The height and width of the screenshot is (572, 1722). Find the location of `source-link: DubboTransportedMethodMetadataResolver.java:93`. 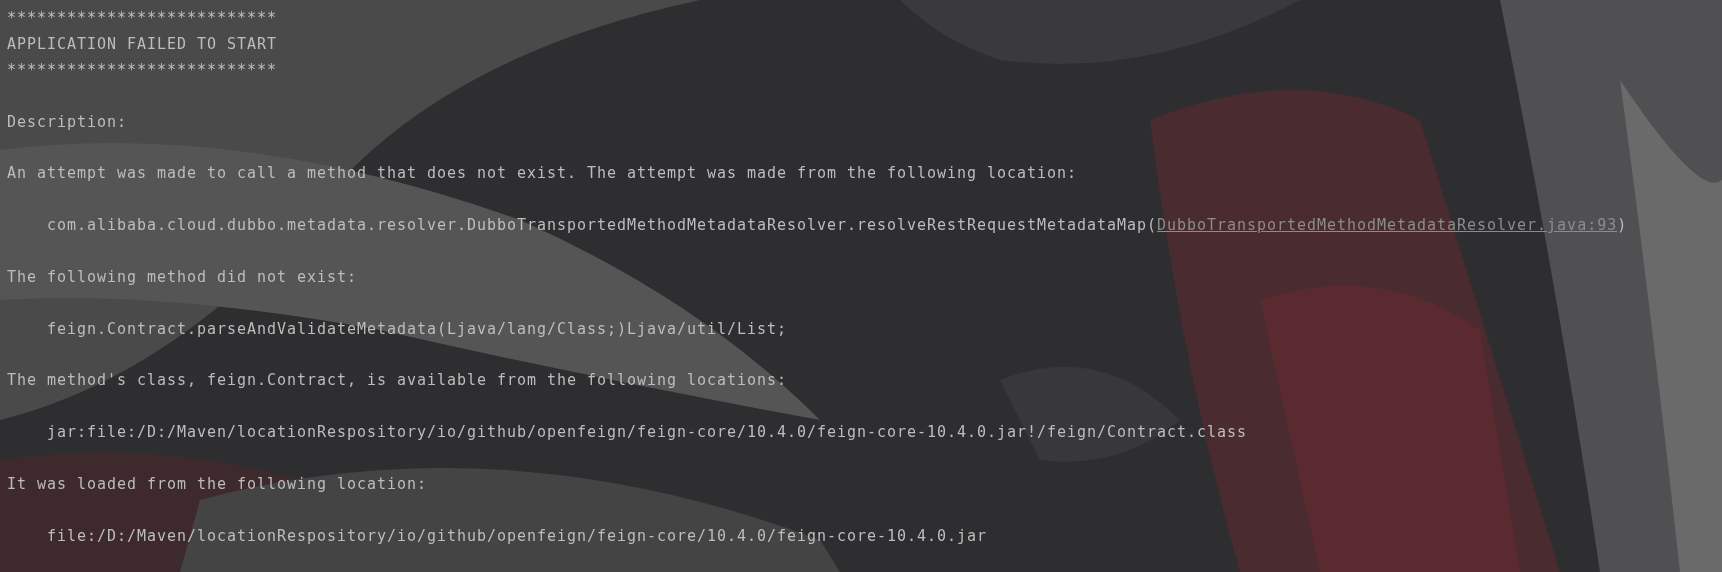

source-link: DubboTransportedMethodMetadataResolver.java:93 is located at coordinates (1387, 225).